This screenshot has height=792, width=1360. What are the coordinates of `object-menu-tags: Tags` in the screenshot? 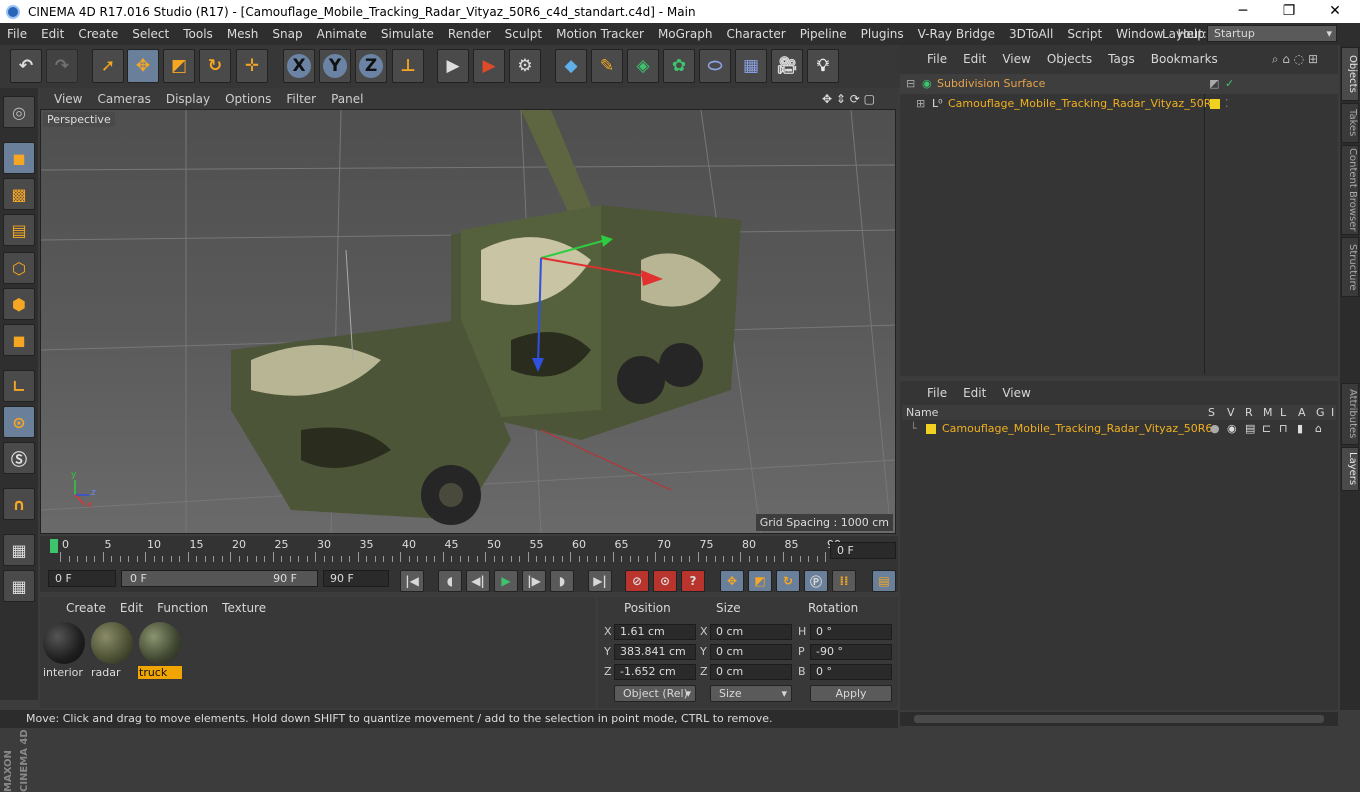 It's located at (1121, 59).